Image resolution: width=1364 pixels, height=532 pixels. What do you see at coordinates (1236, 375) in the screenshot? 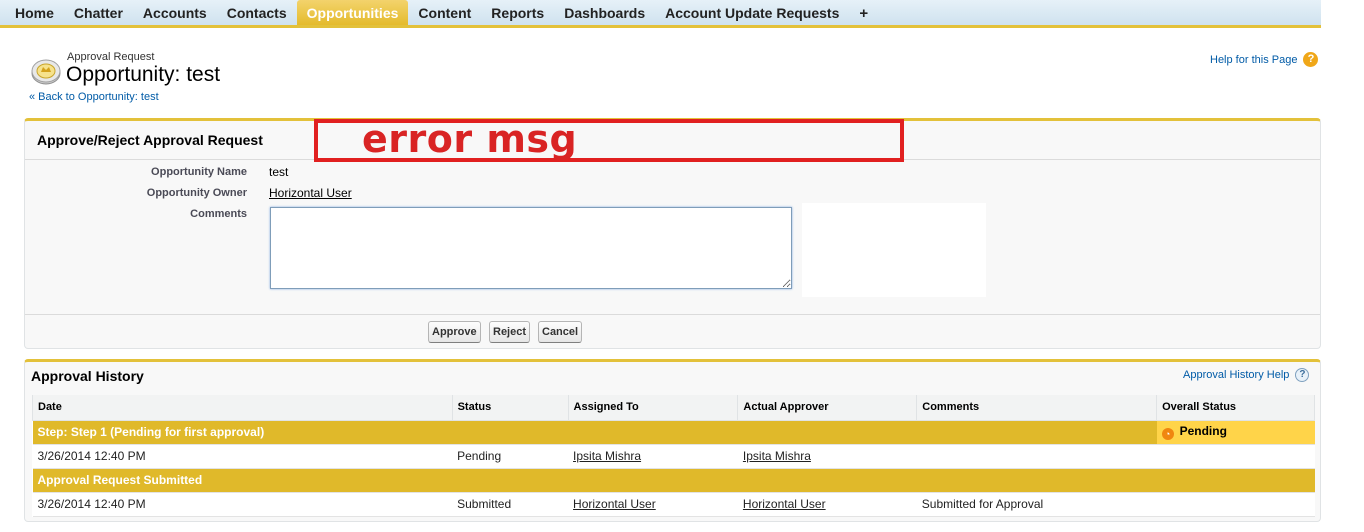
I see `approval-history-help-link: Approval History Help` at bounding box center [1236, 375].